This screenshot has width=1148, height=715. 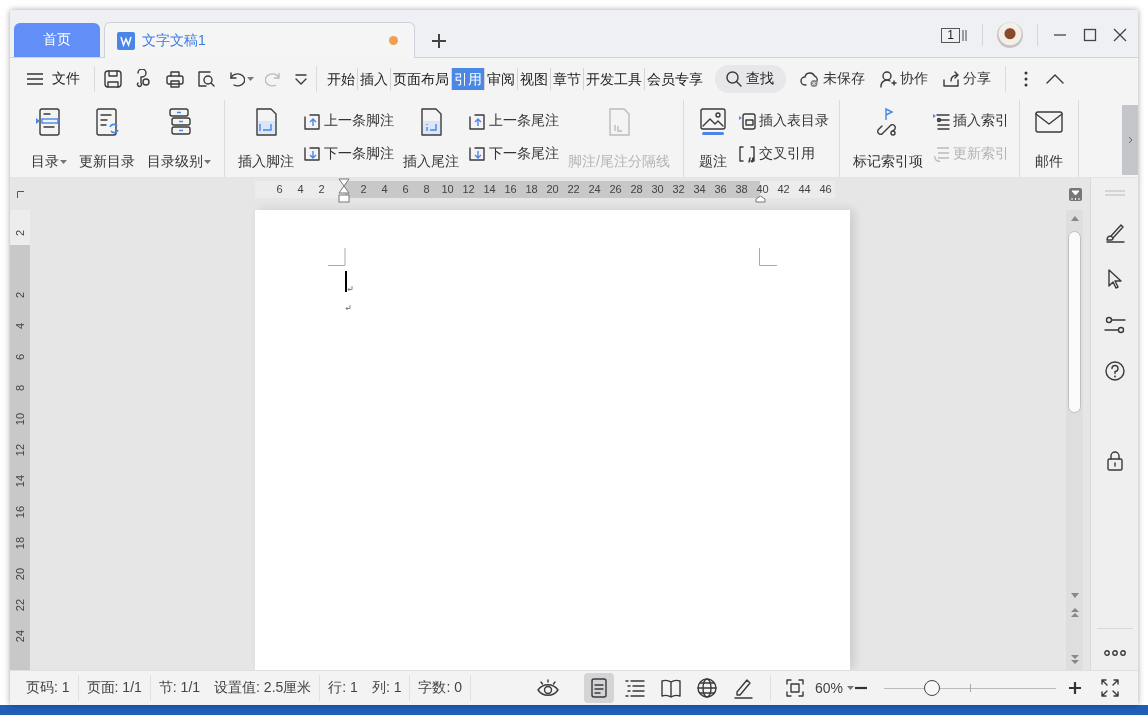 What do you see at coordinates (113, 79) in the screenshot?
I see `save-icon` at bounding box center [113, 79].